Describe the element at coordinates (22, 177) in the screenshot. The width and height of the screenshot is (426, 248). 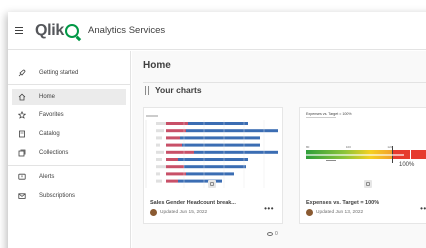
I see `alert-icon` at that location.